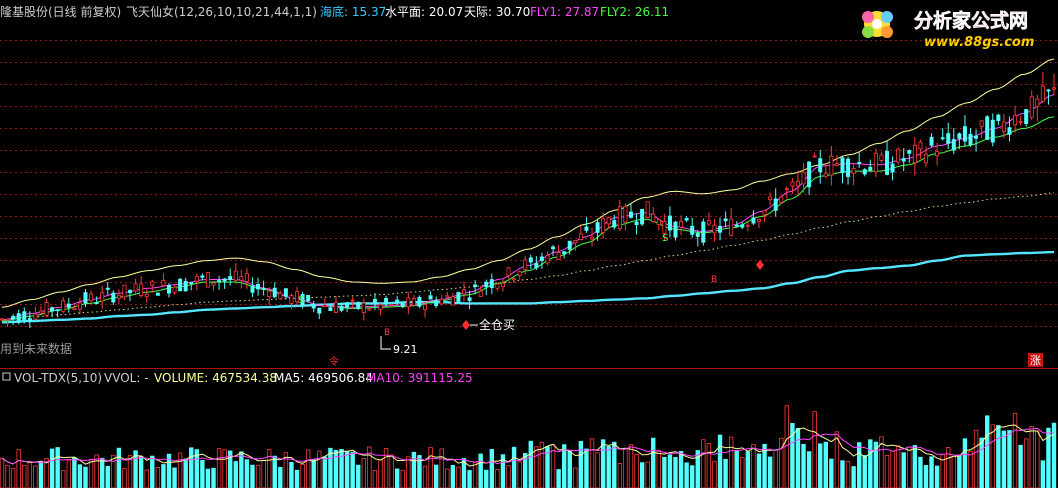 The image size is (1058, 488). I want to click on sell-mark-s1: S, so click(301, 300).